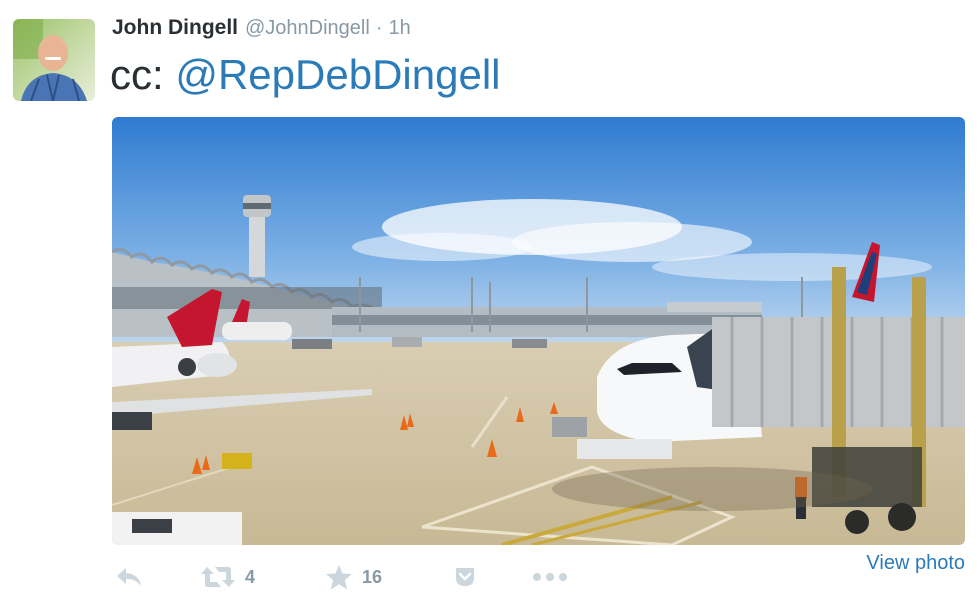  I want to click on star-icon, so click(339, 577).